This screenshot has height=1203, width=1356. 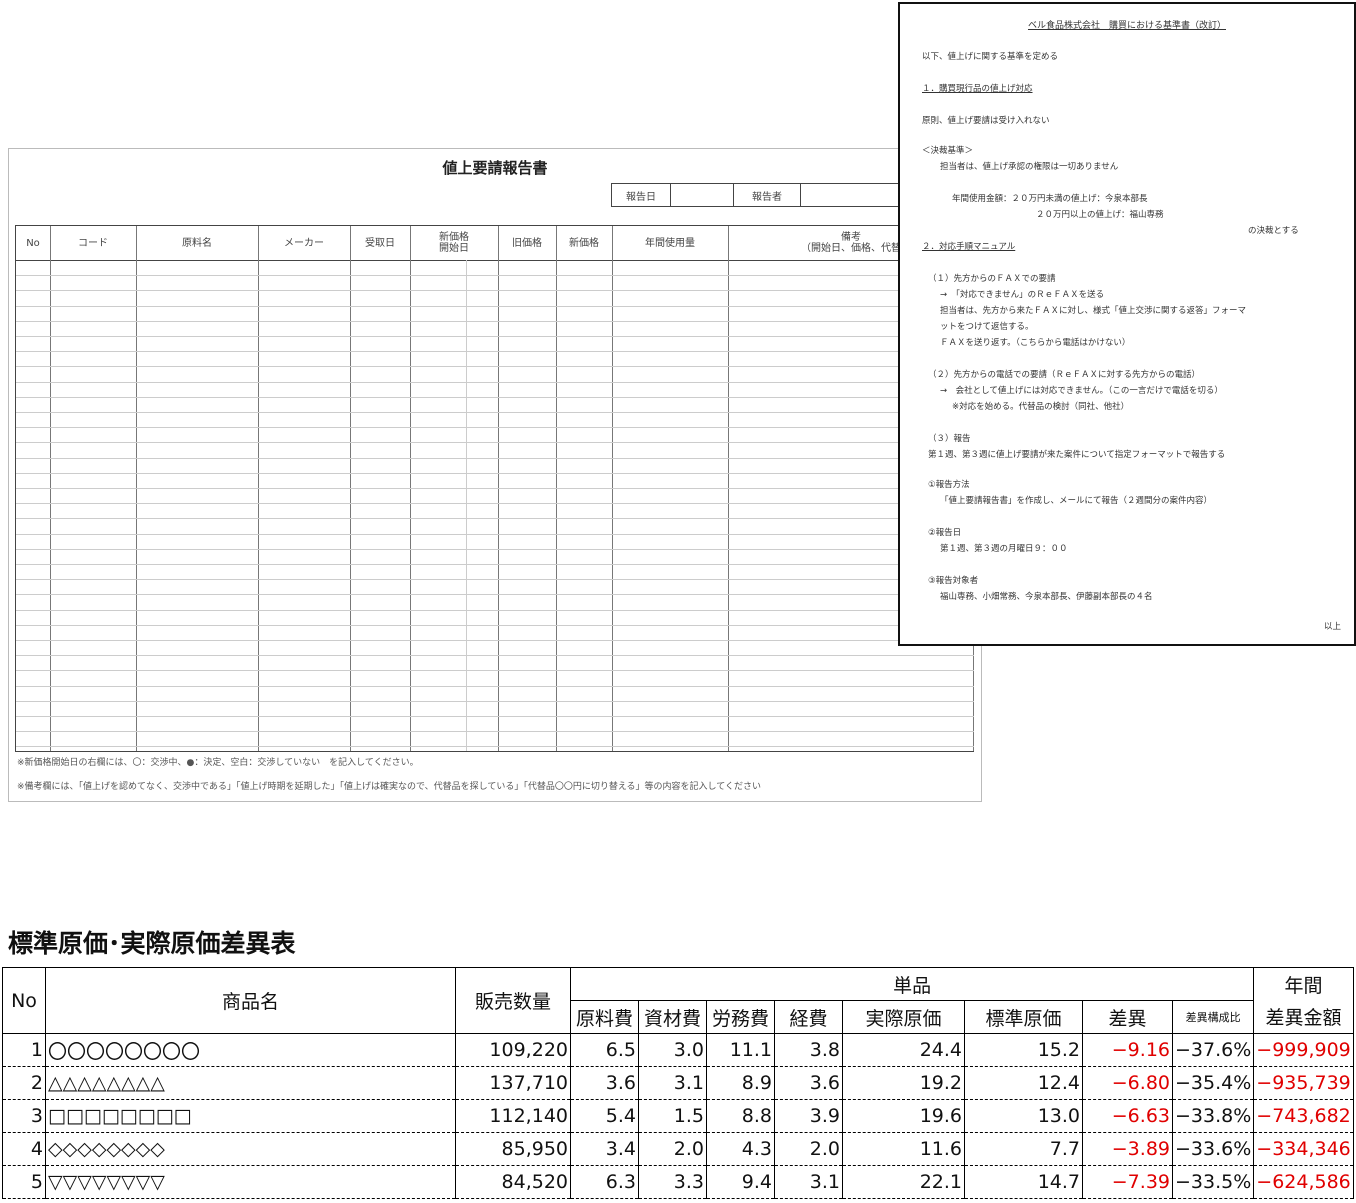 I want to click on header-labor: 労務費, so click(x=740, y=1017).